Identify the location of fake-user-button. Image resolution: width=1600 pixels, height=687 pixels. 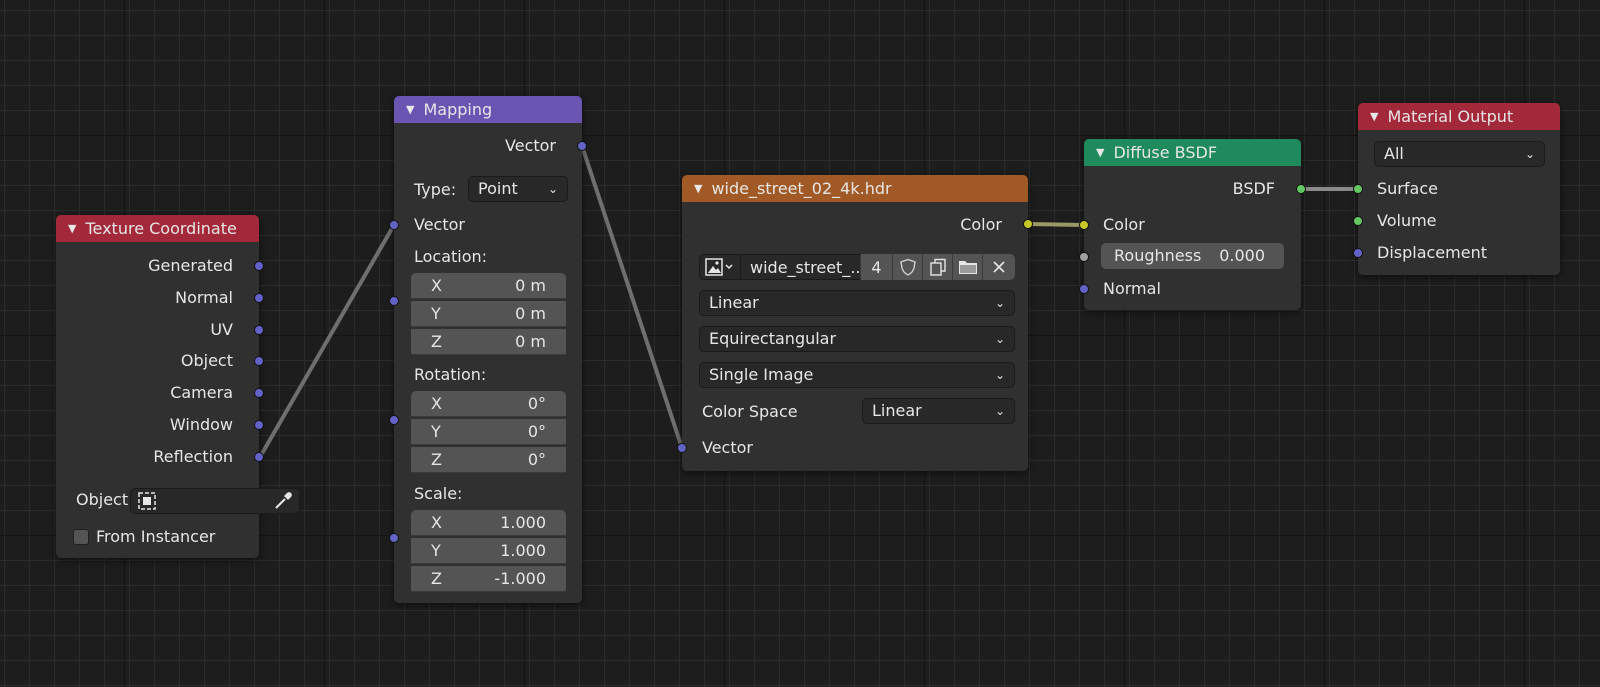
(908, 267).